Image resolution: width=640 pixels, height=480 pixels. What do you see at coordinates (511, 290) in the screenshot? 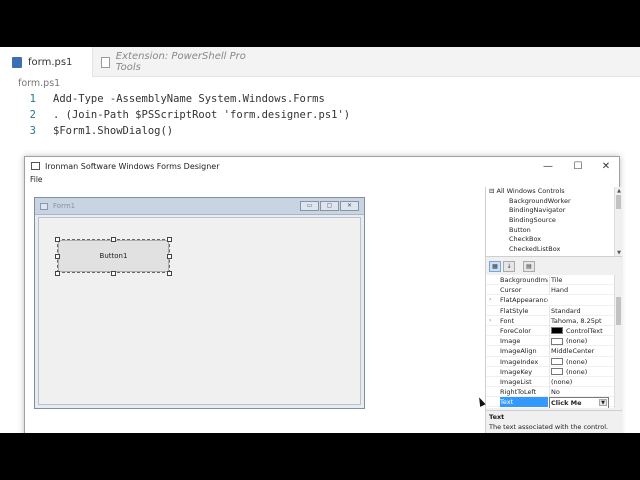
I see `property-name: Cursor` at bounding box center [511, 290].